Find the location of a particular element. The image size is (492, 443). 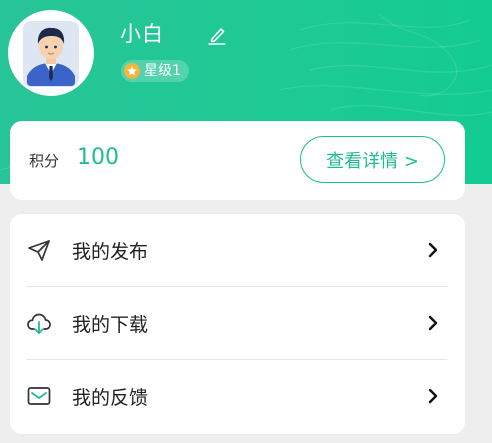

username: 小白 is located at coordinates (142, 34).